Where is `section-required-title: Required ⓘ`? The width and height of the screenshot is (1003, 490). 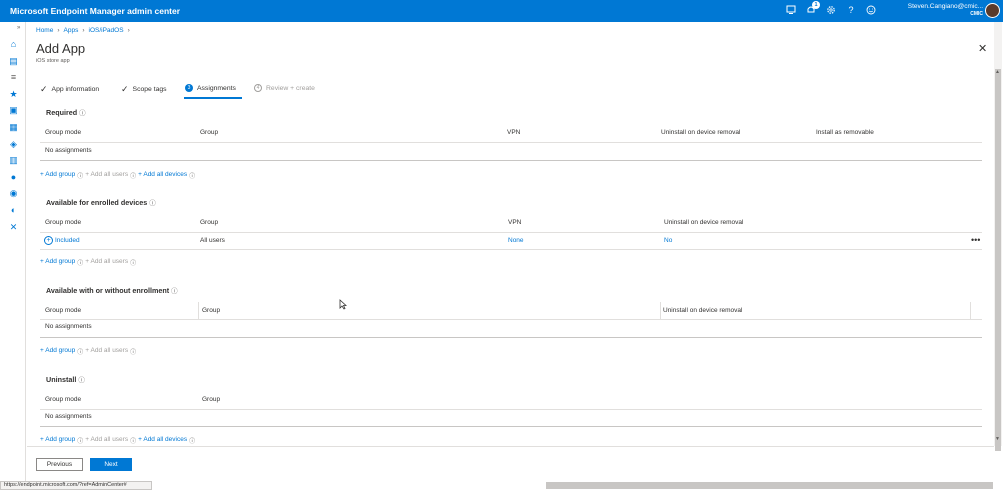 section-required-title: Required ⓘ is located at coordinates (66, 112).